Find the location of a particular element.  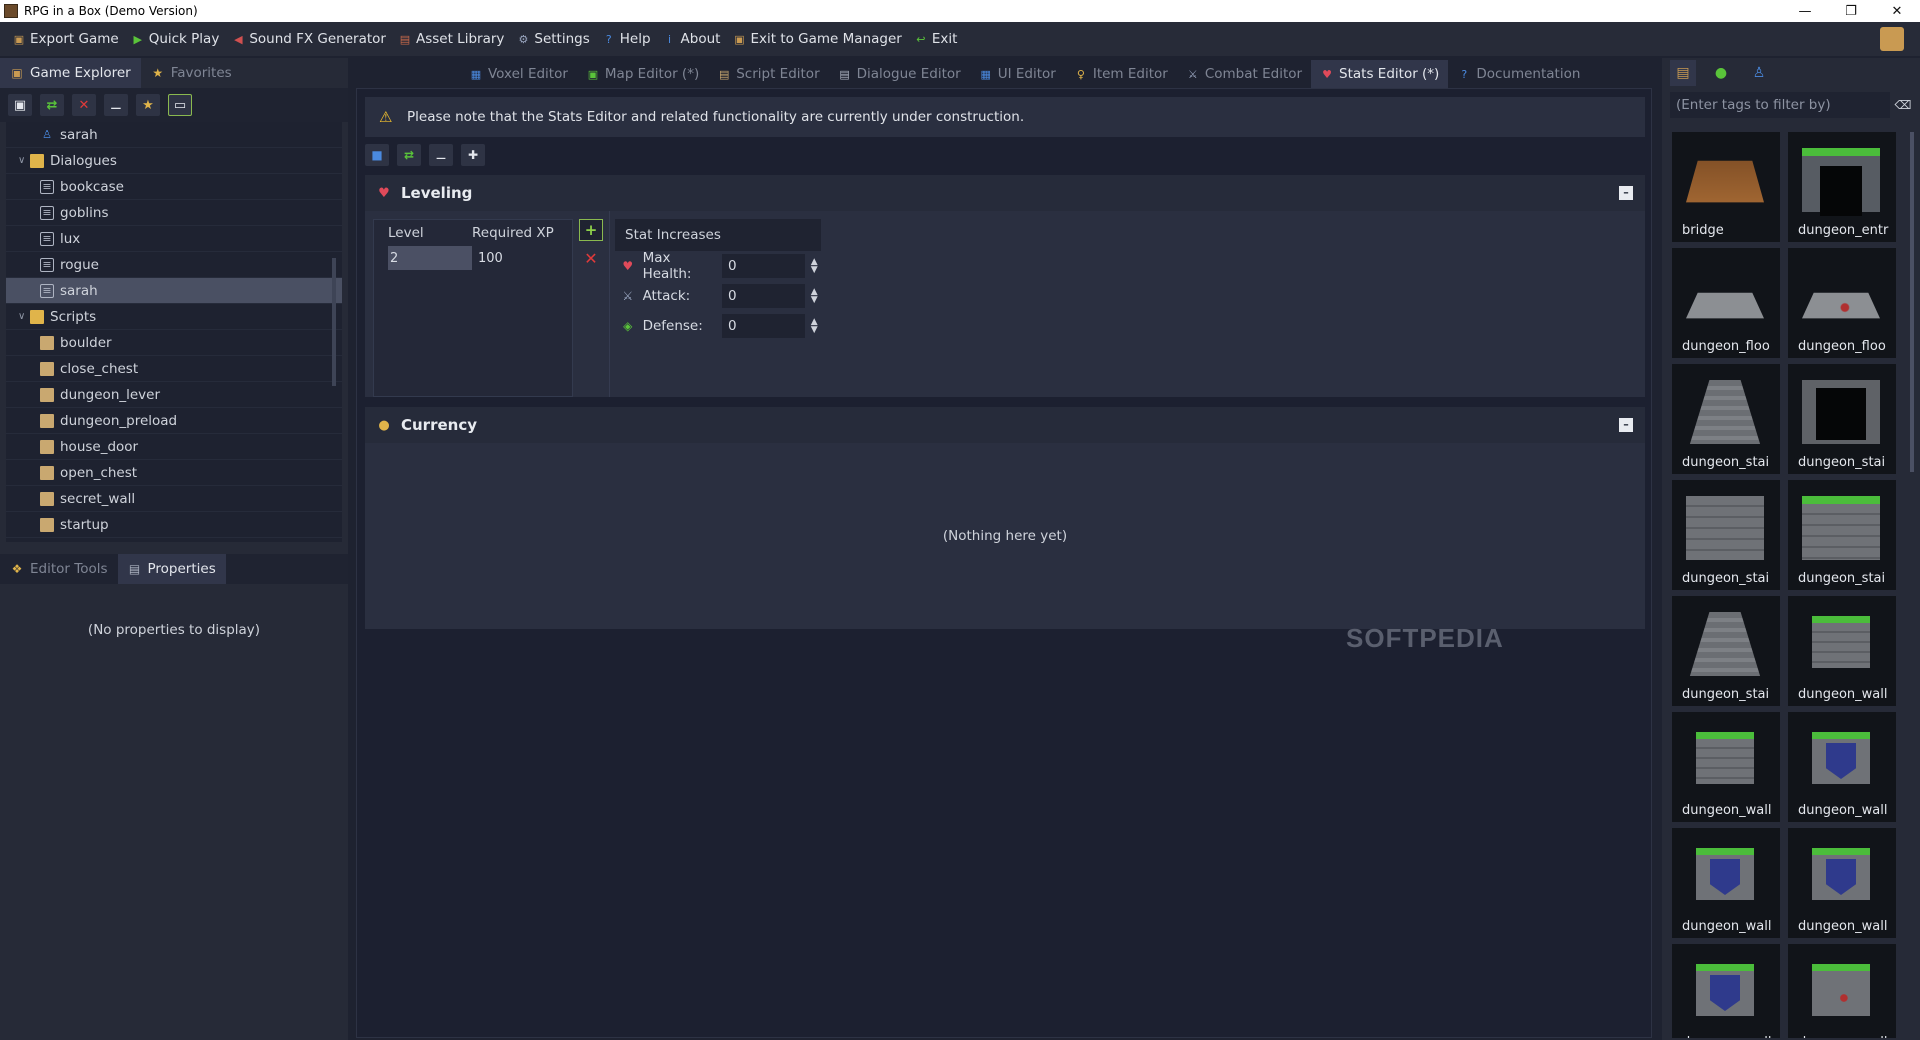

level-cell: 2 is located at coordinates (430, 258).